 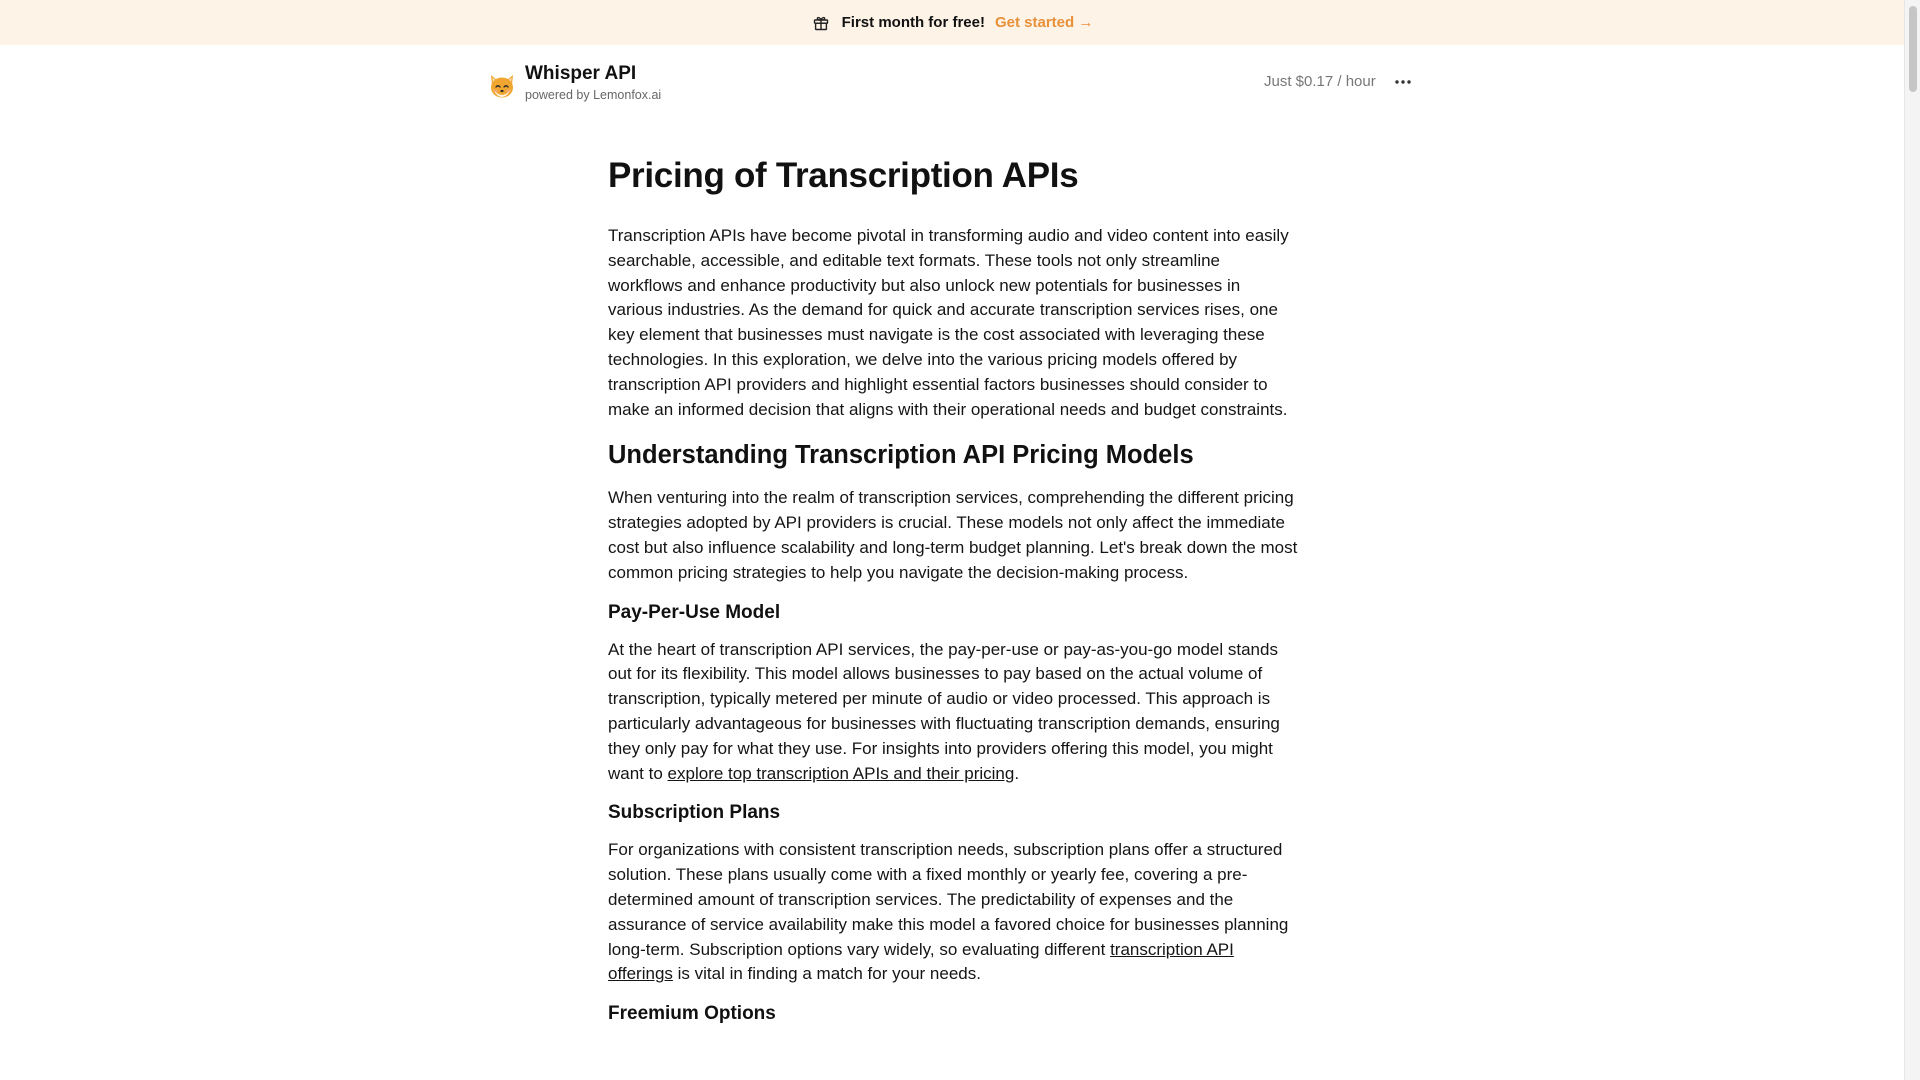 I want to click on page-title: Pricing of Transcription APIs, so click(x=843, y=175).